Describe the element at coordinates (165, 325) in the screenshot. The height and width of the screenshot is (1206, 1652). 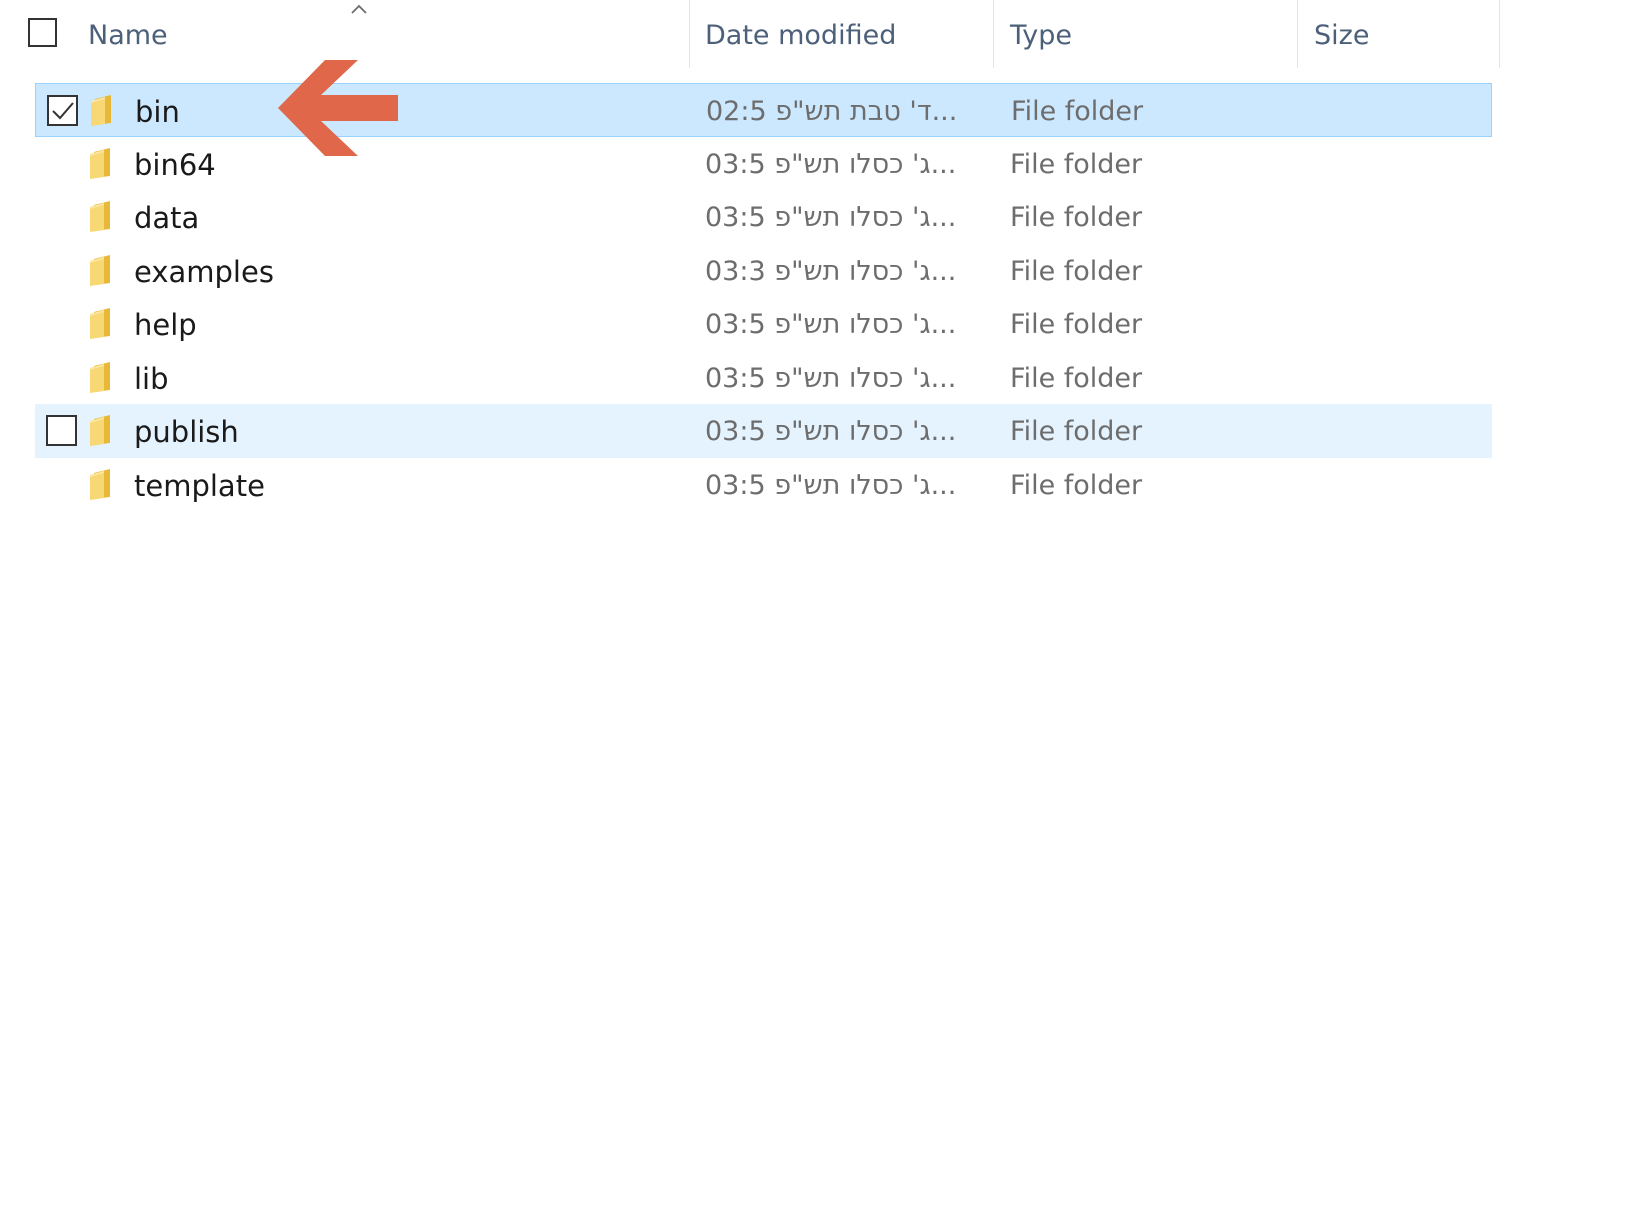
I see `file-name: help` at that location.